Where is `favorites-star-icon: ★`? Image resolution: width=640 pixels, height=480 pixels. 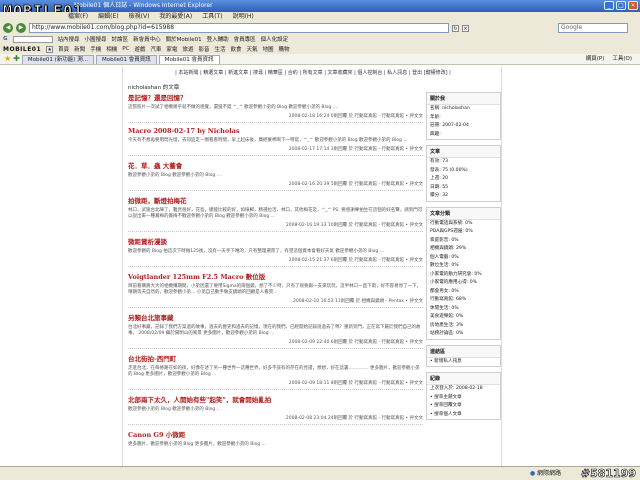
favorites-star-icon: ★ is located at coordinates (7, 59).